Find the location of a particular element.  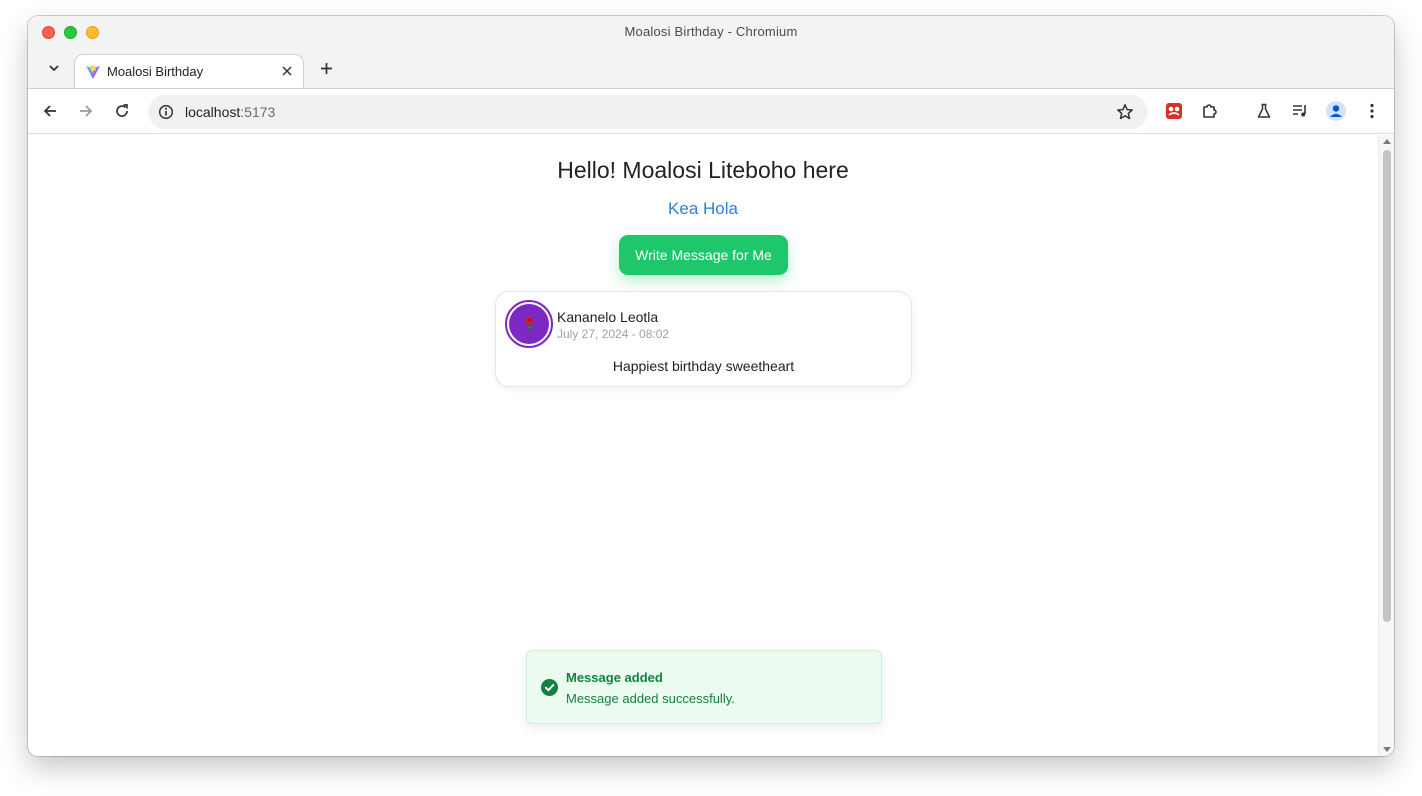

scroll-down-arrow-icon is located at coordinates (1387, 749).